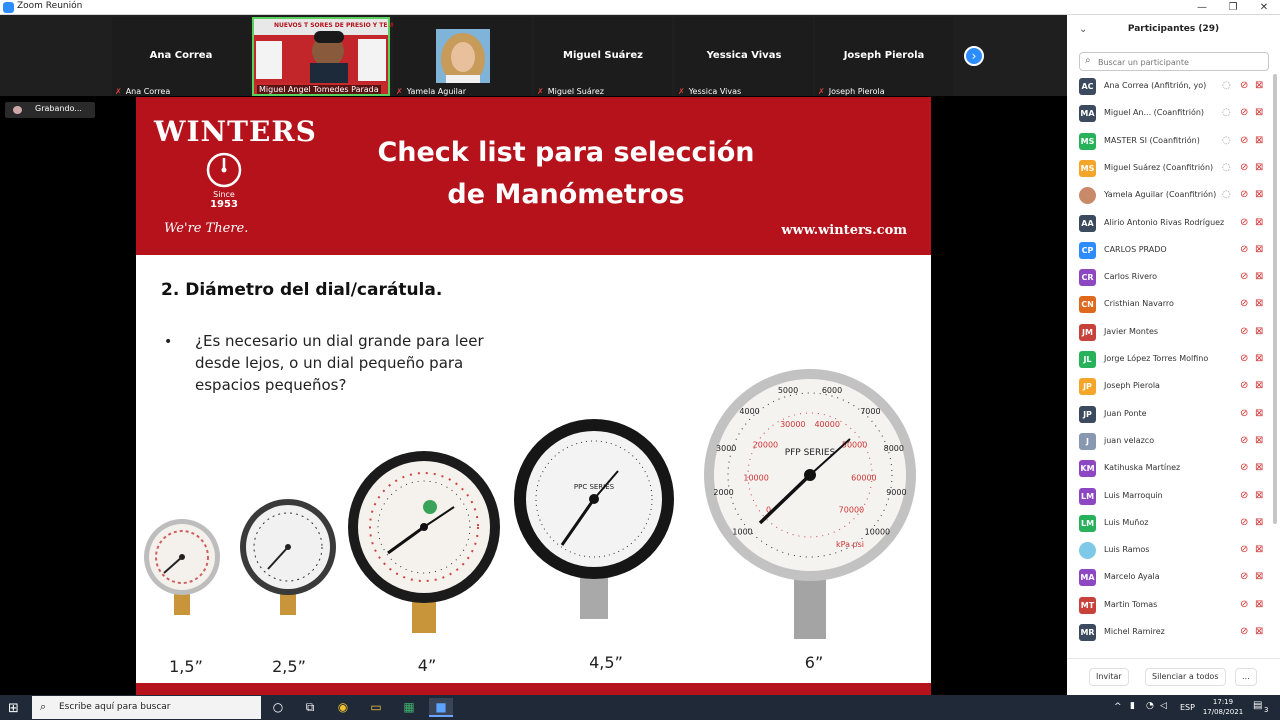 This screenshot has height=720, width=1280. Describe the element at coordinates (1169, 196) in the screenshot. I see `participant-row: Yamela Aguilar (Coanfitrión) ⊘ ⊠ ◌` at that location.